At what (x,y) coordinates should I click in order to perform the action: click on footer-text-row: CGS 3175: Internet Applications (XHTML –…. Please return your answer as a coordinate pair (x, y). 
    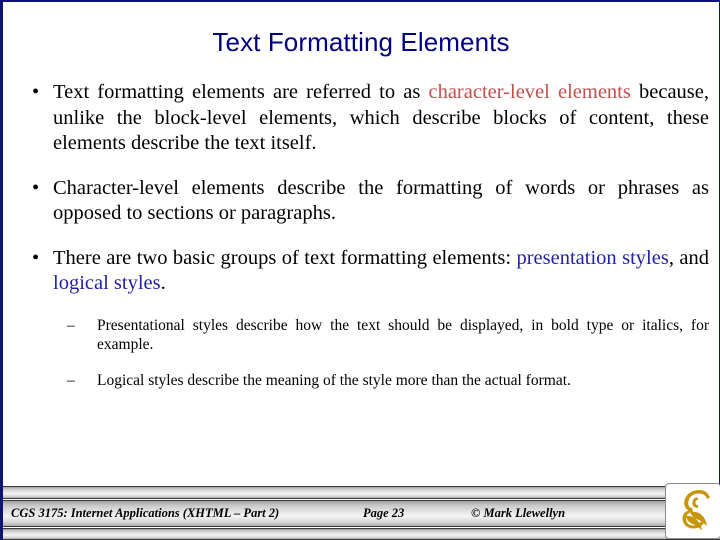
    Looking at the image, I should click on (361, 513).